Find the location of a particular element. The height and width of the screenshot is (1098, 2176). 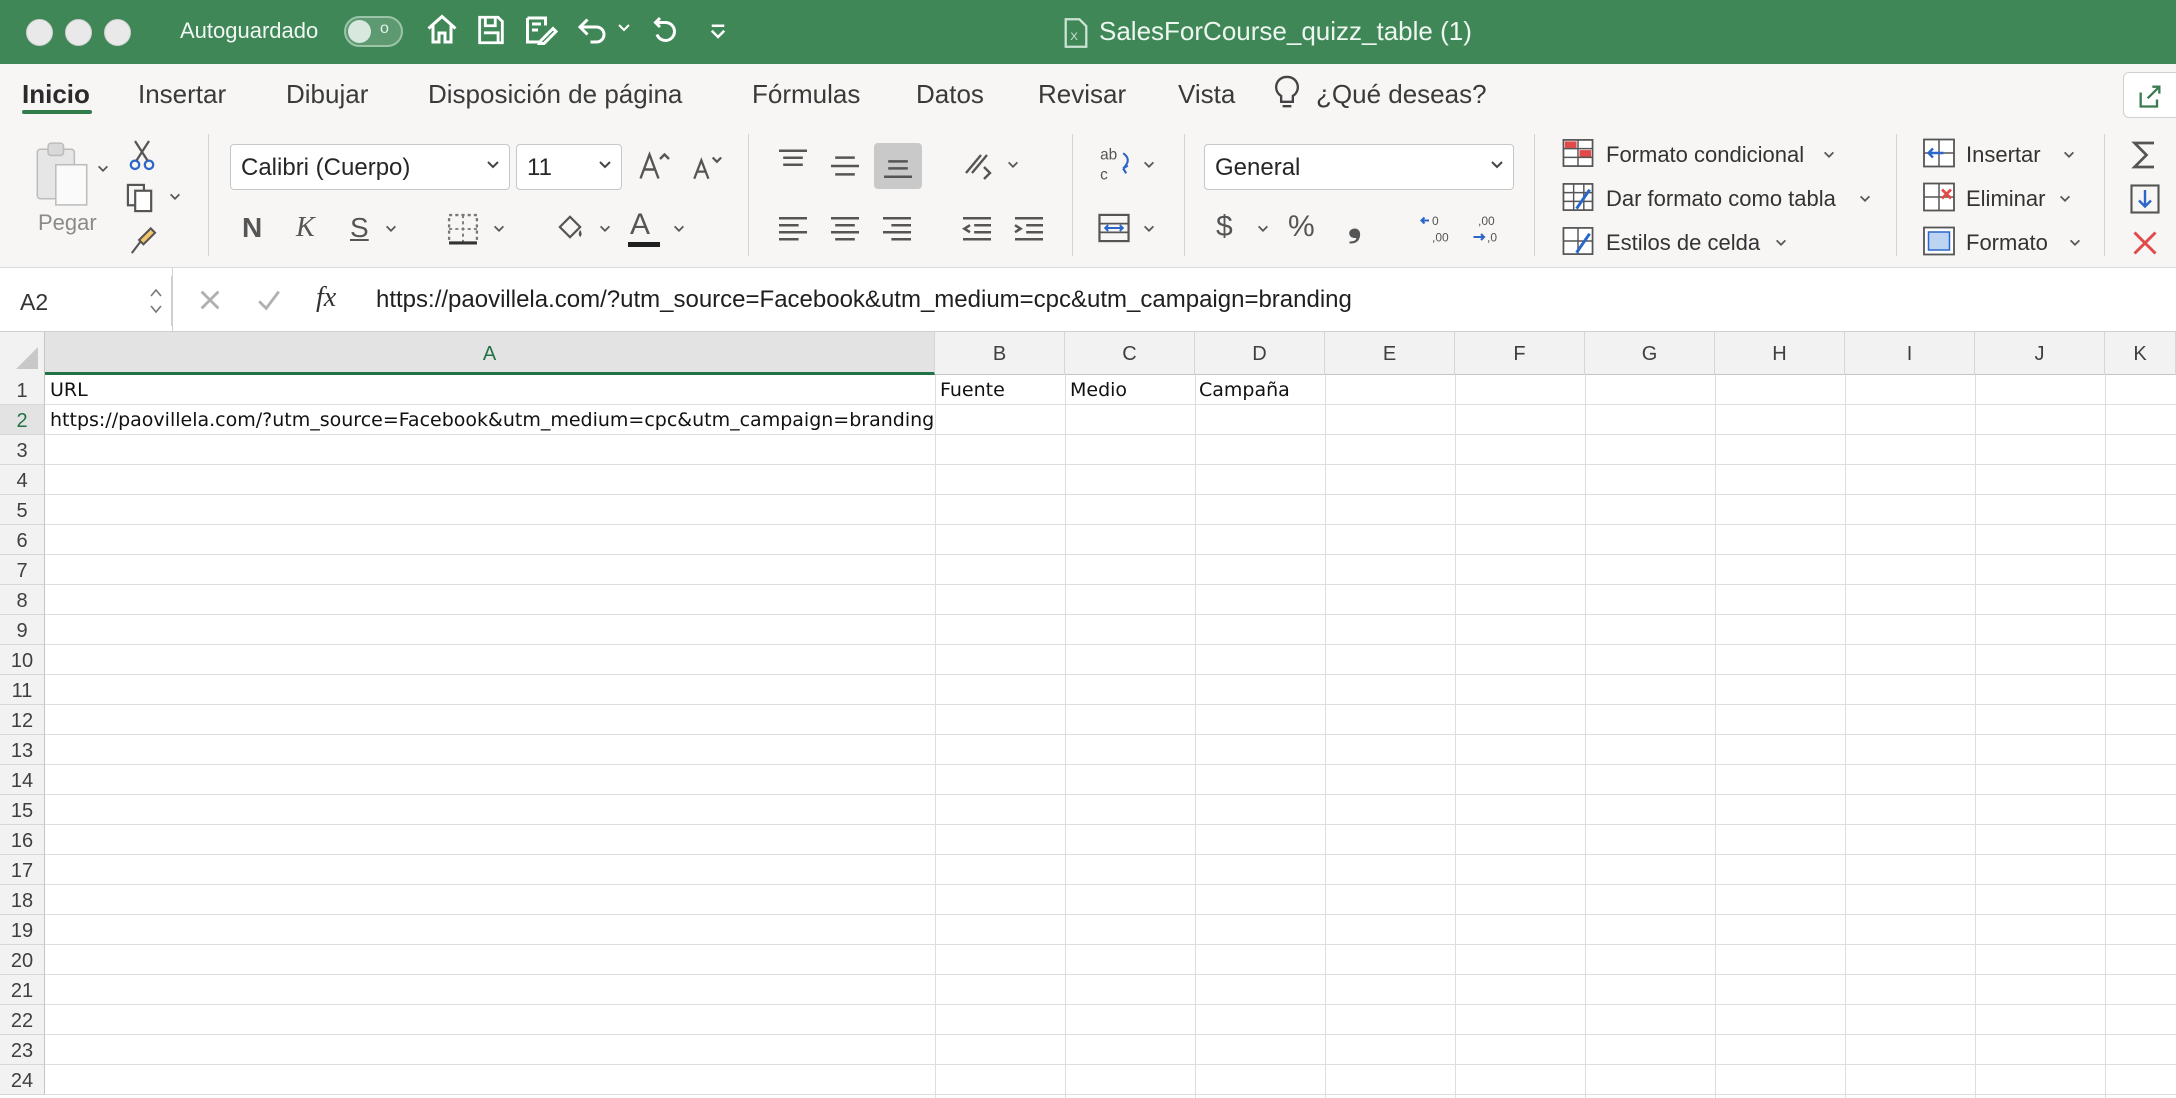

insert-function-button: fx is located at coordinates (326, 298).